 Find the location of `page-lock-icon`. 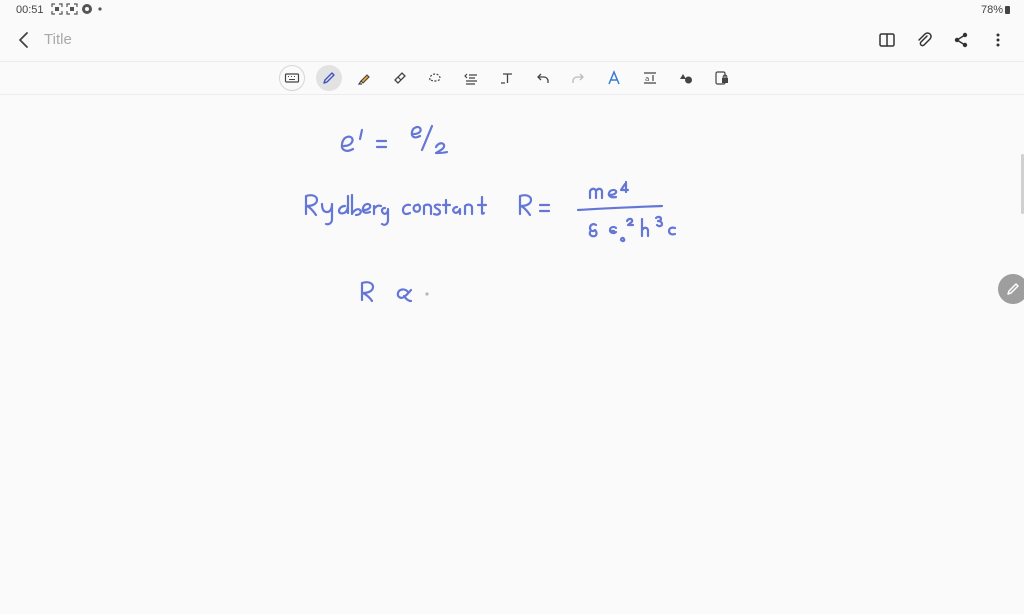

page-lock-icon is located at coordinates (721, 78).